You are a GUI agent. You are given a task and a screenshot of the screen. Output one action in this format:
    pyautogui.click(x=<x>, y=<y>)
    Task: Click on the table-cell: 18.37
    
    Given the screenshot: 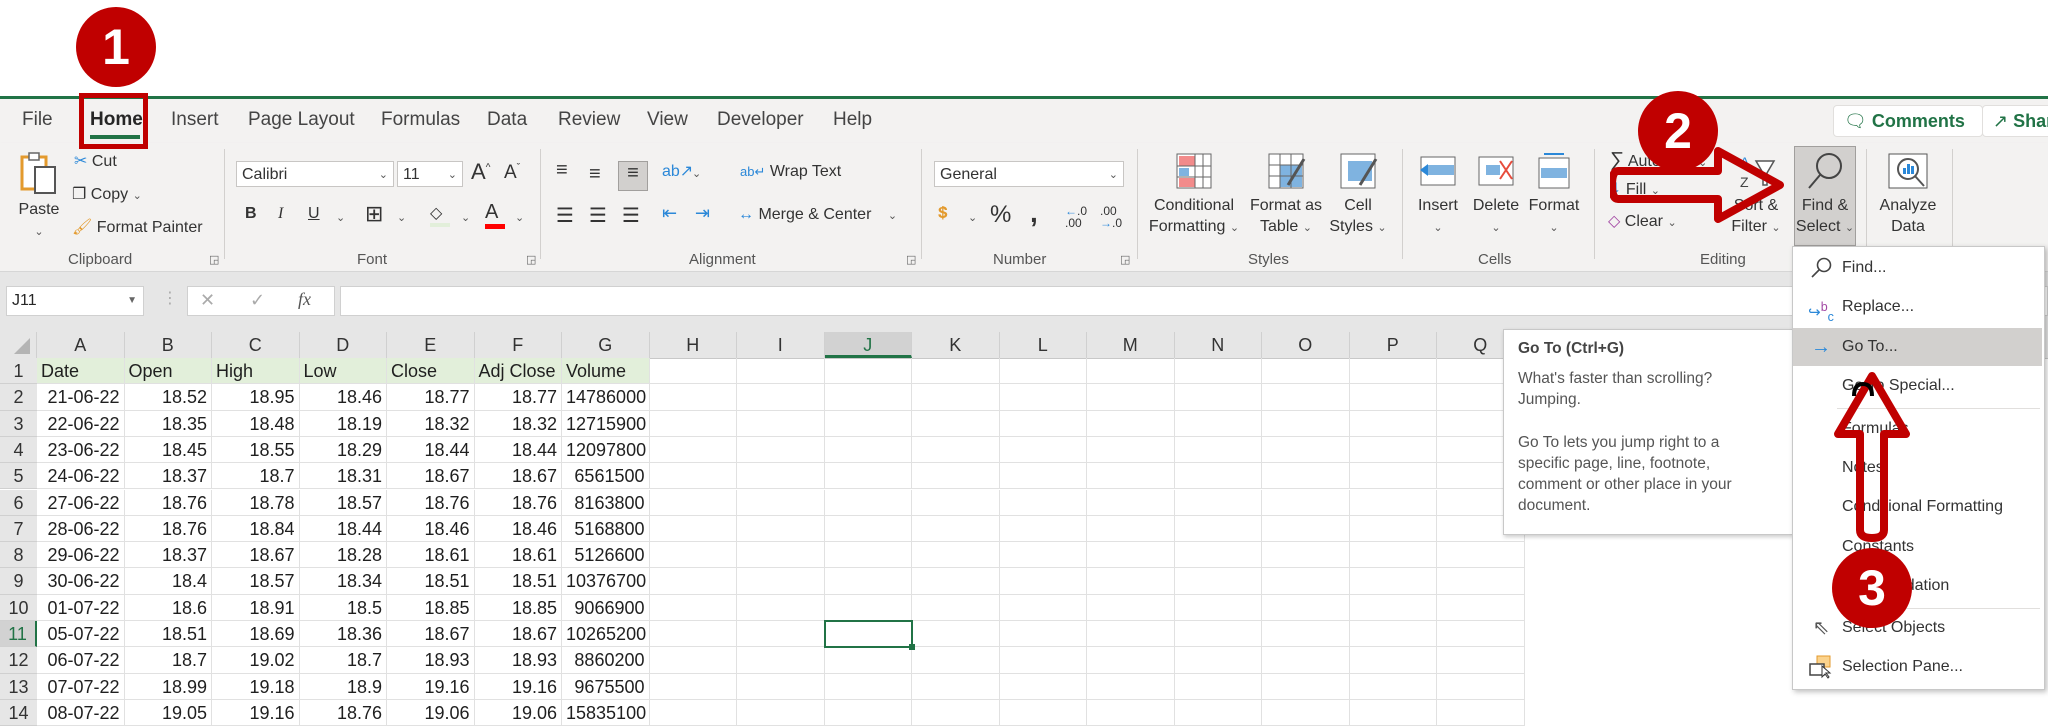 What is the action you would take?
    pyautogui.click(x=168, y=555)
    